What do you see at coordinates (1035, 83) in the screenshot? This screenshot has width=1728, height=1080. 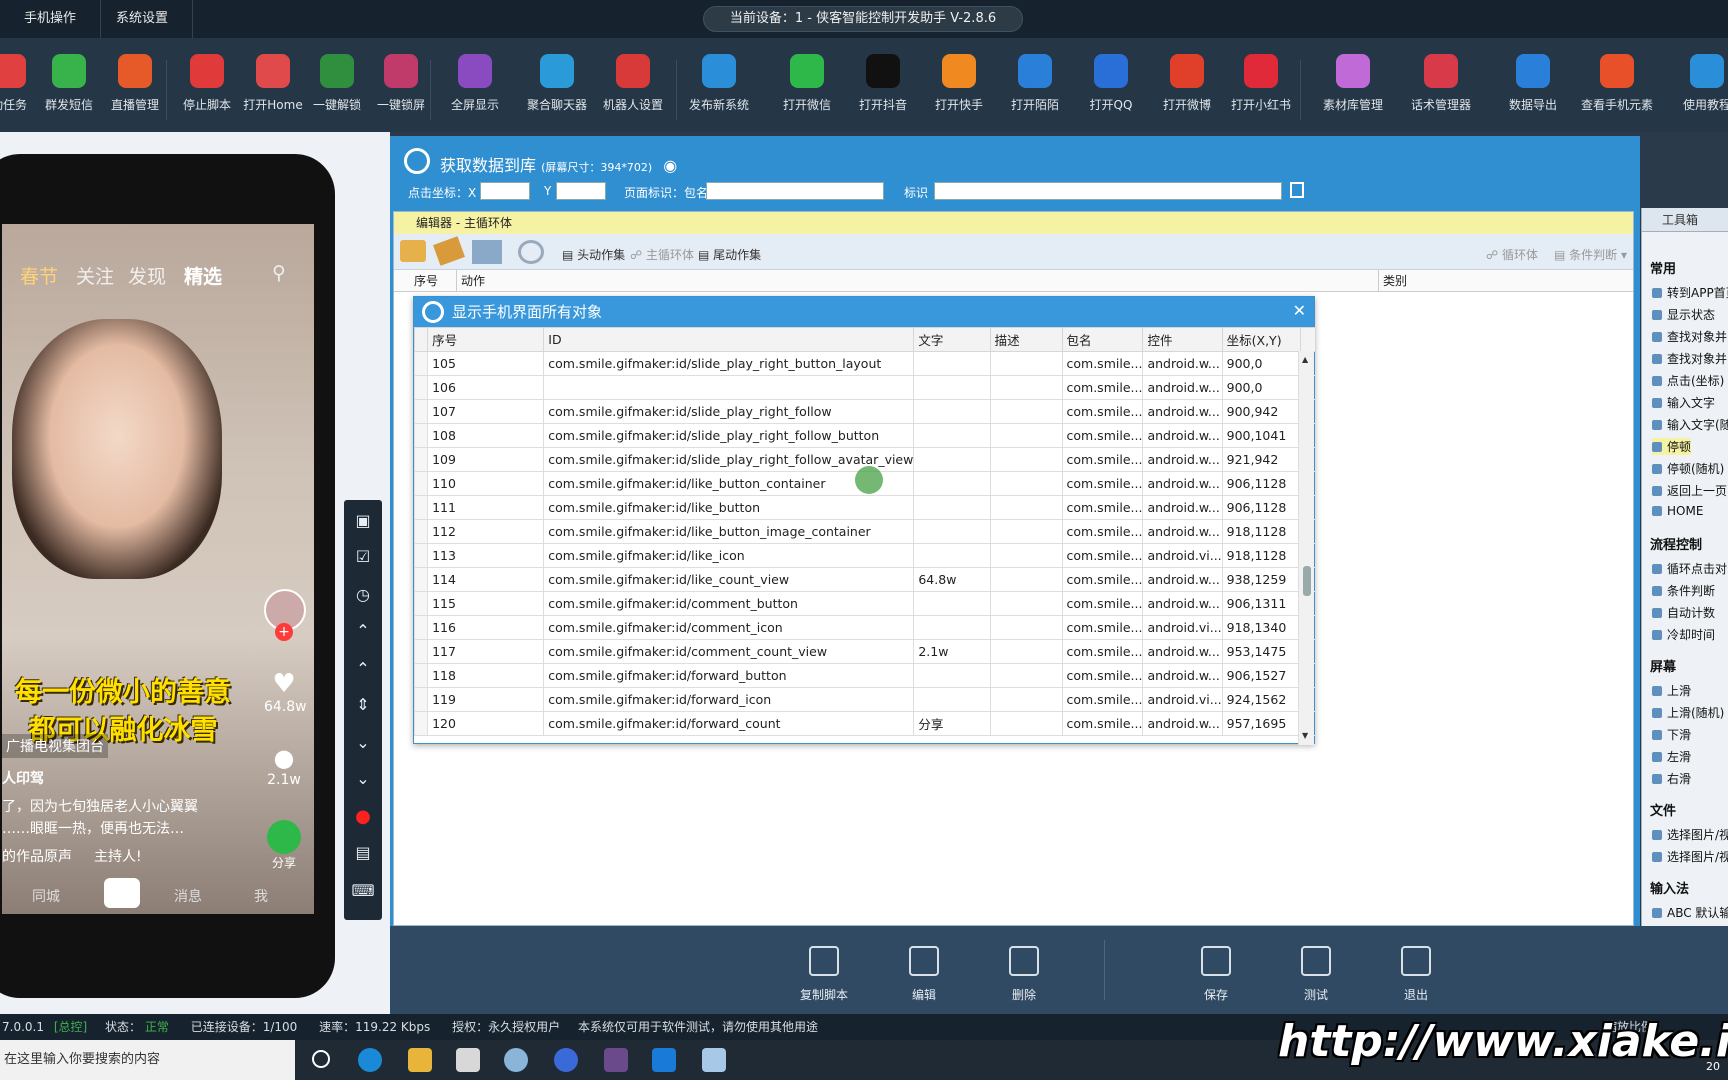 I see `toolbar-button-momo: 打开陌陌` at bounding box center [1035, 83].